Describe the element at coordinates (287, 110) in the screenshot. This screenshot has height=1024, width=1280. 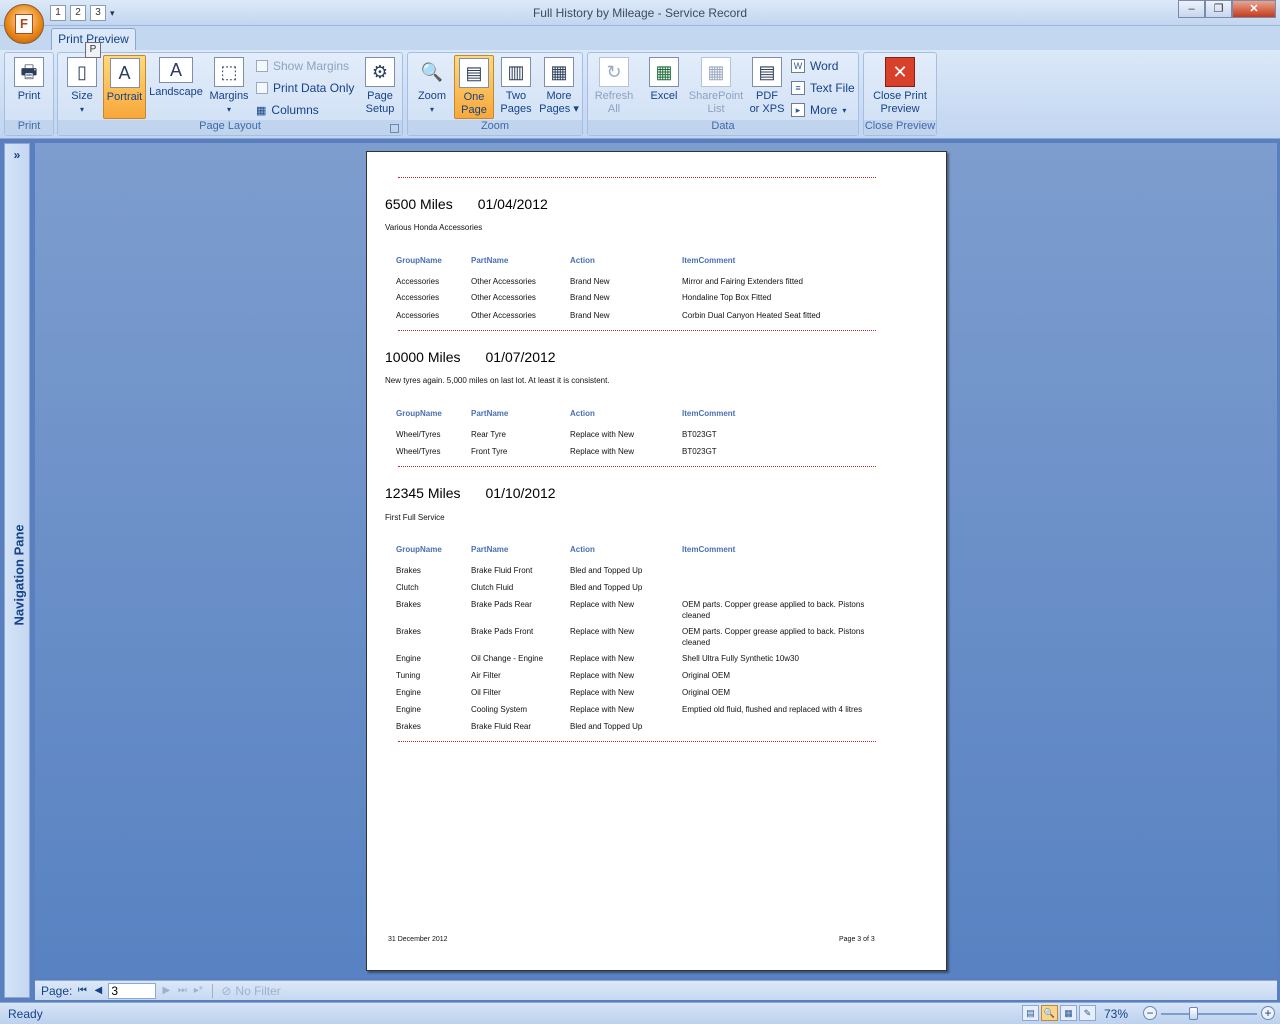
I see `columns-button: ▦ Columns` at that location.